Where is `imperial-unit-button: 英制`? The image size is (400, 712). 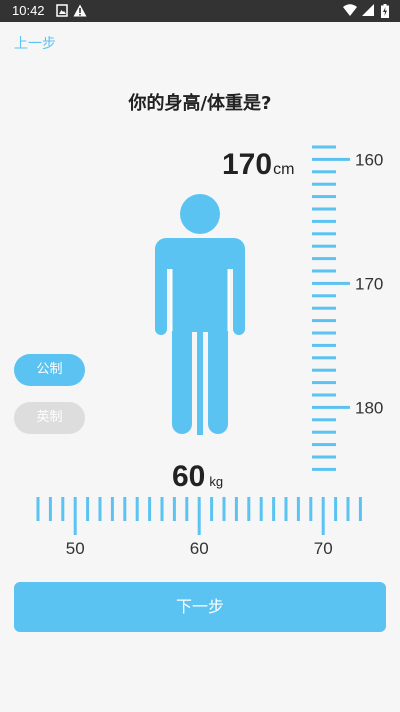
imperial-unit-button: 英制 is located at coordinates (49, 418).